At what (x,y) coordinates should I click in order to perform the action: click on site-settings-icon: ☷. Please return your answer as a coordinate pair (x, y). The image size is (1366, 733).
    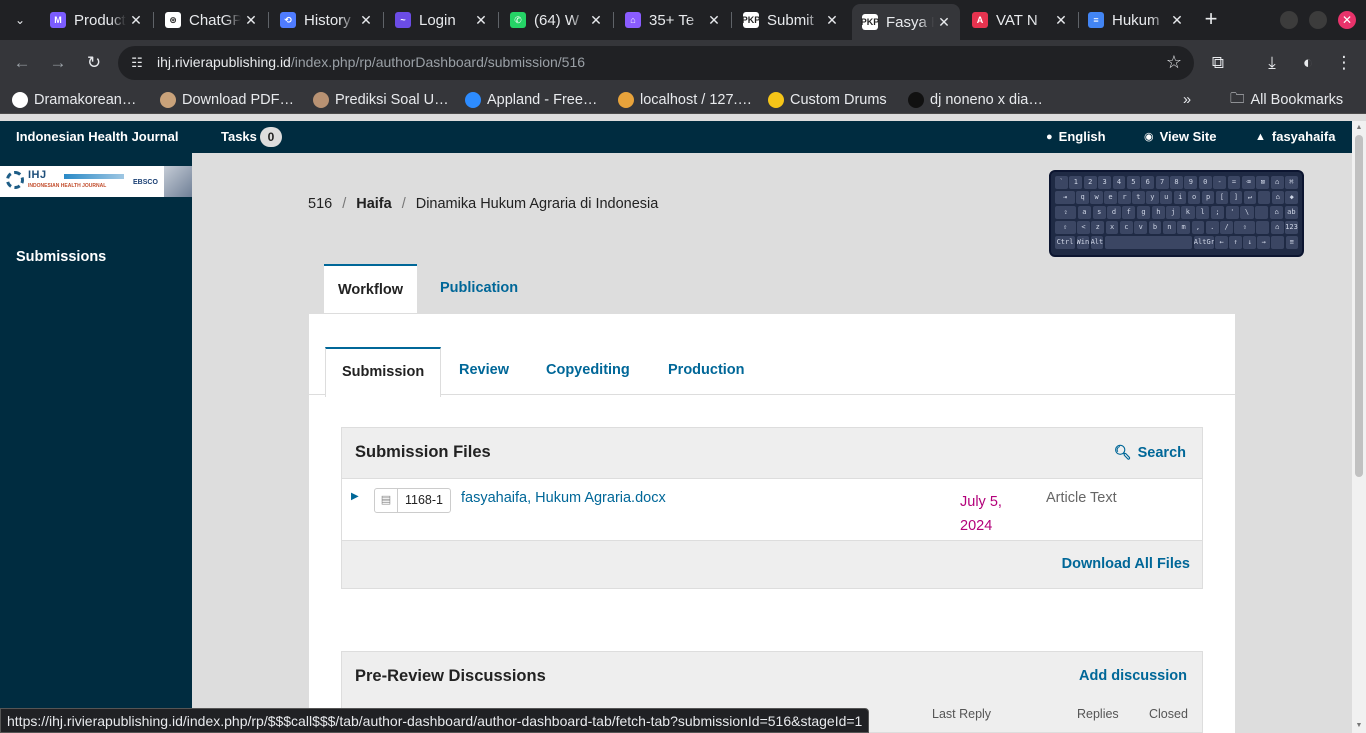
    Looking at the image, I should click on (137, 63).